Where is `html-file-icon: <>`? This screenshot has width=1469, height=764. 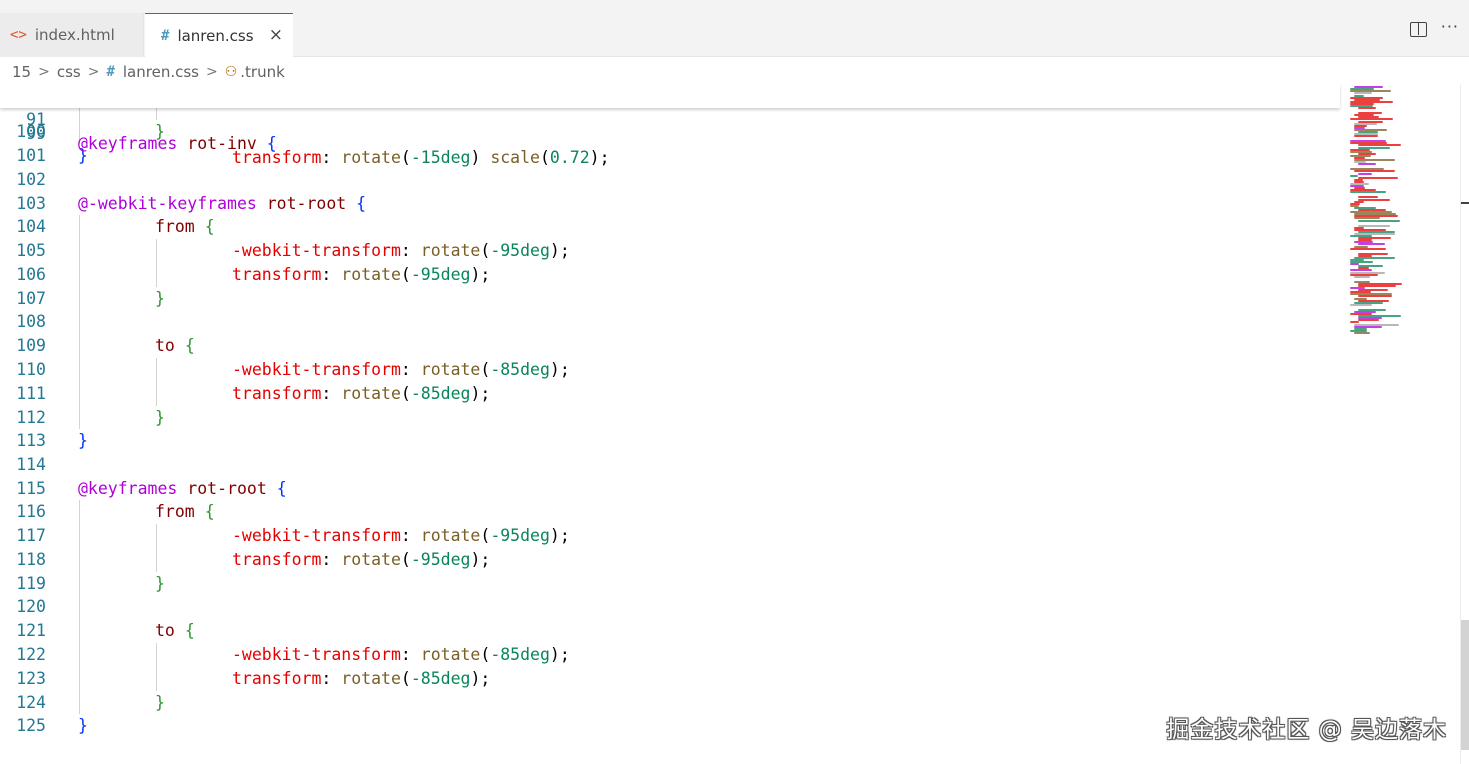
html-file-icon: <> is located at coordinates (18, 35).